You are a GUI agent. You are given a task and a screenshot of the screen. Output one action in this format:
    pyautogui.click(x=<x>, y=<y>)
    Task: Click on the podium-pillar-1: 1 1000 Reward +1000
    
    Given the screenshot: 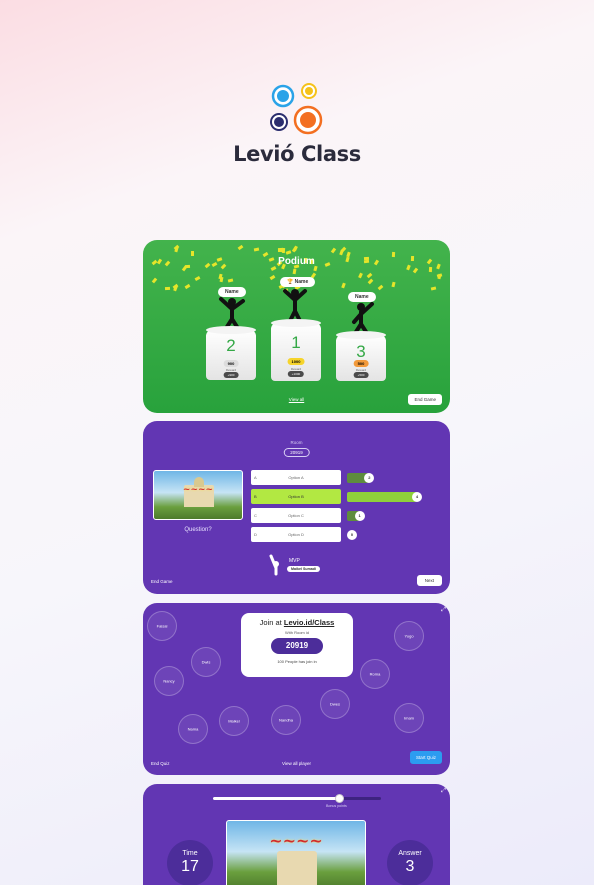 What is the action you would take?
    pyautogui.click(x=296, y=350)
    